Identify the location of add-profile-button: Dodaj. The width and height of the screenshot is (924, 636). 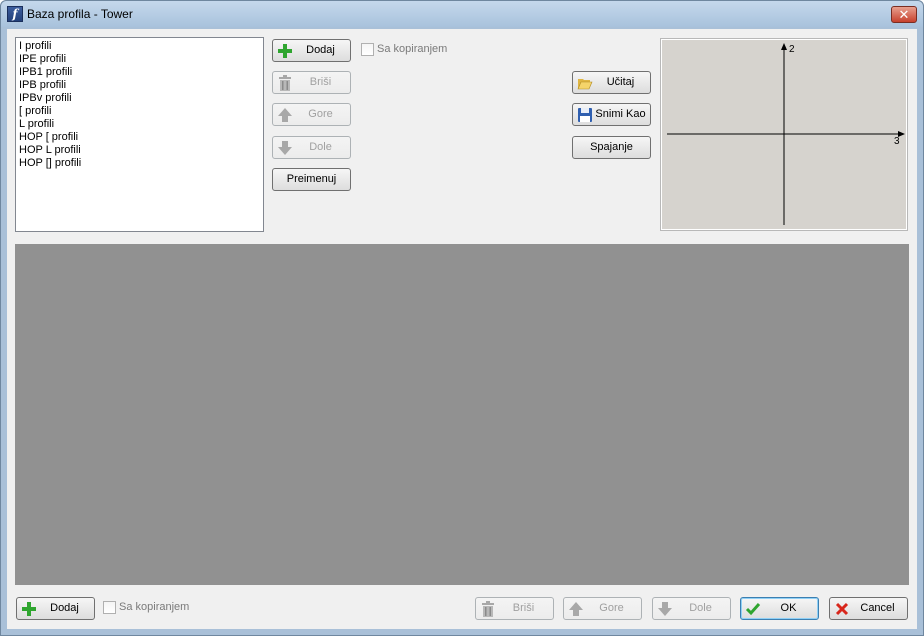
(311, 50).